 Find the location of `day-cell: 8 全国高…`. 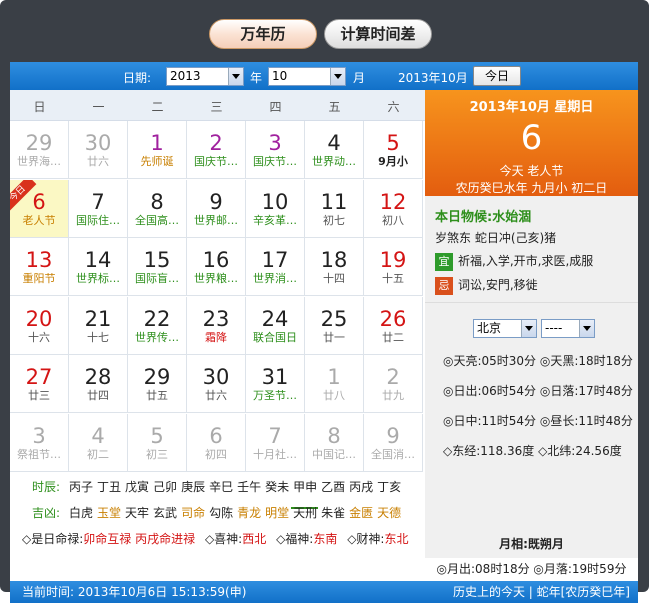

day-cell: 8 全国高… is located at coordinates (157, 208).